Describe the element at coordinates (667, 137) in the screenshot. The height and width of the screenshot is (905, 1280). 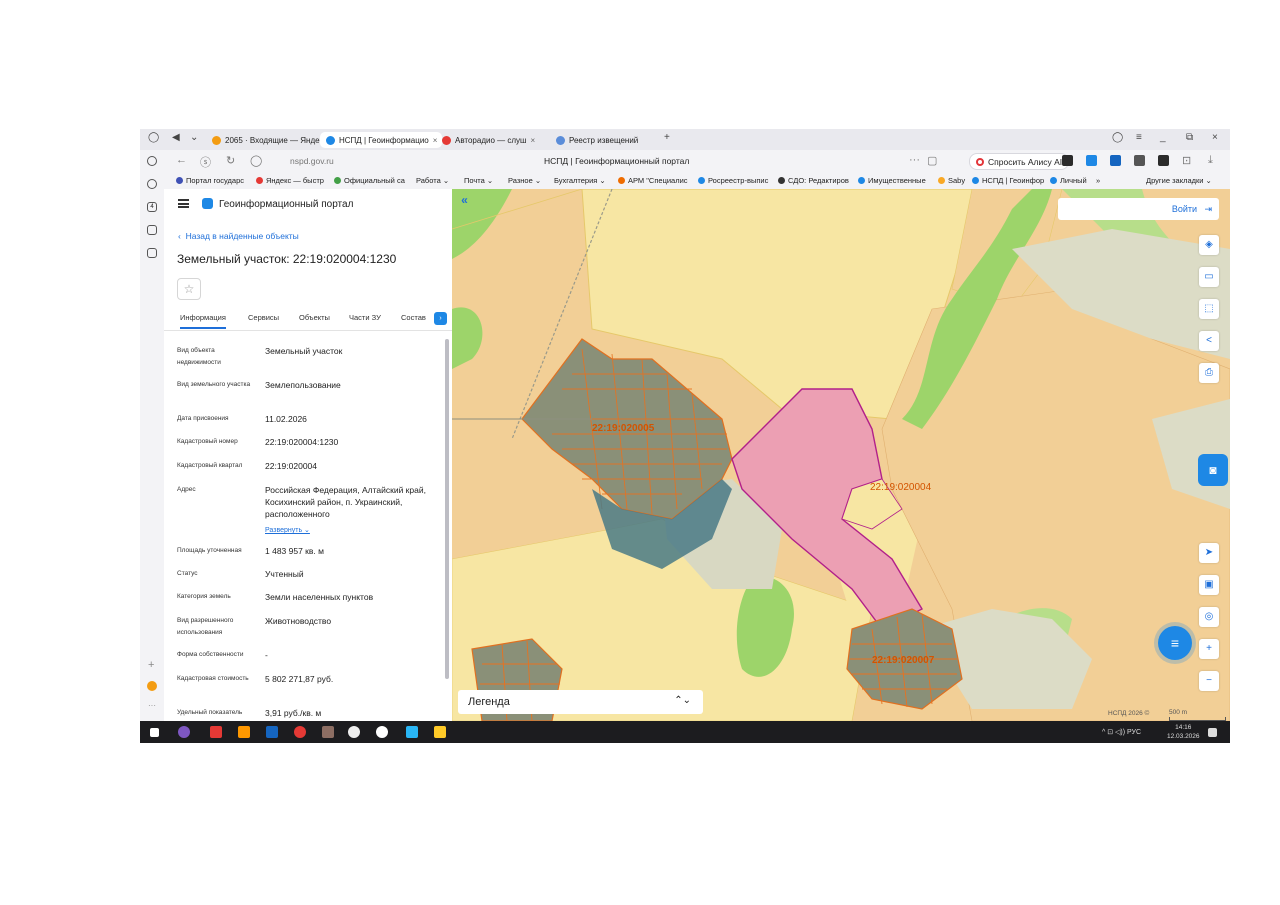
I see `new-tab-button: +` at that location.